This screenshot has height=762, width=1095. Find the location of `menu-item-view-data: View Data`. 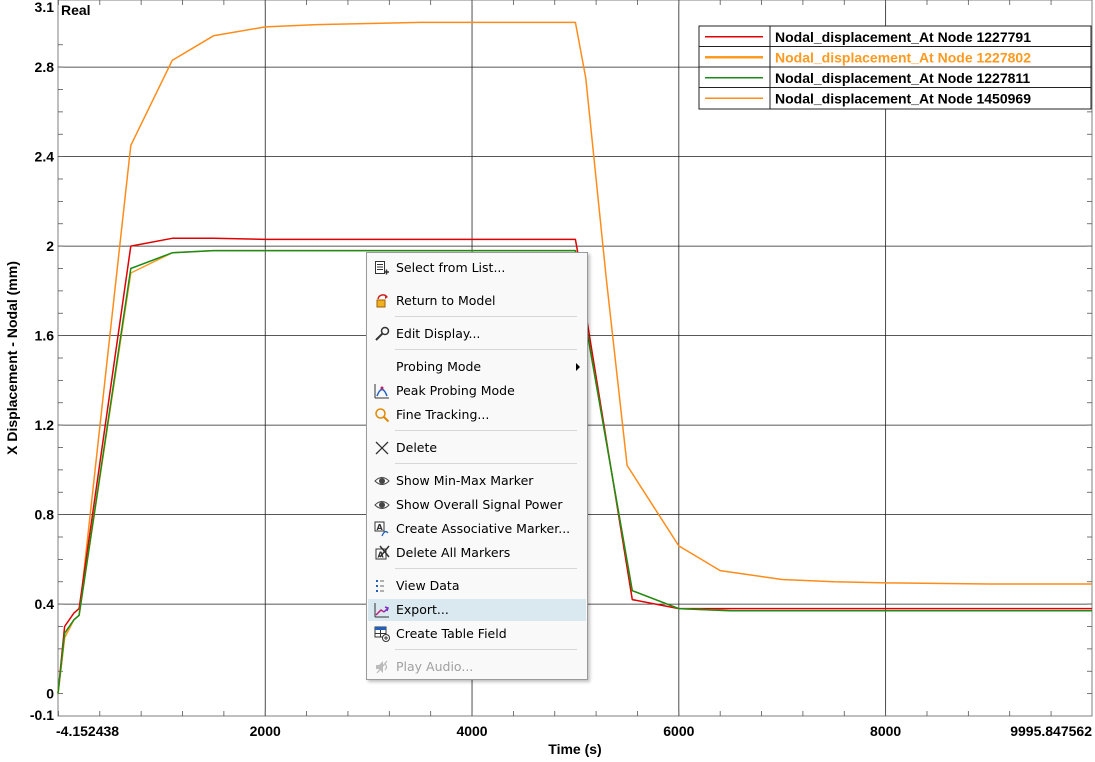

menu-item-view-data: View Data is located at coordinates (477, 586).